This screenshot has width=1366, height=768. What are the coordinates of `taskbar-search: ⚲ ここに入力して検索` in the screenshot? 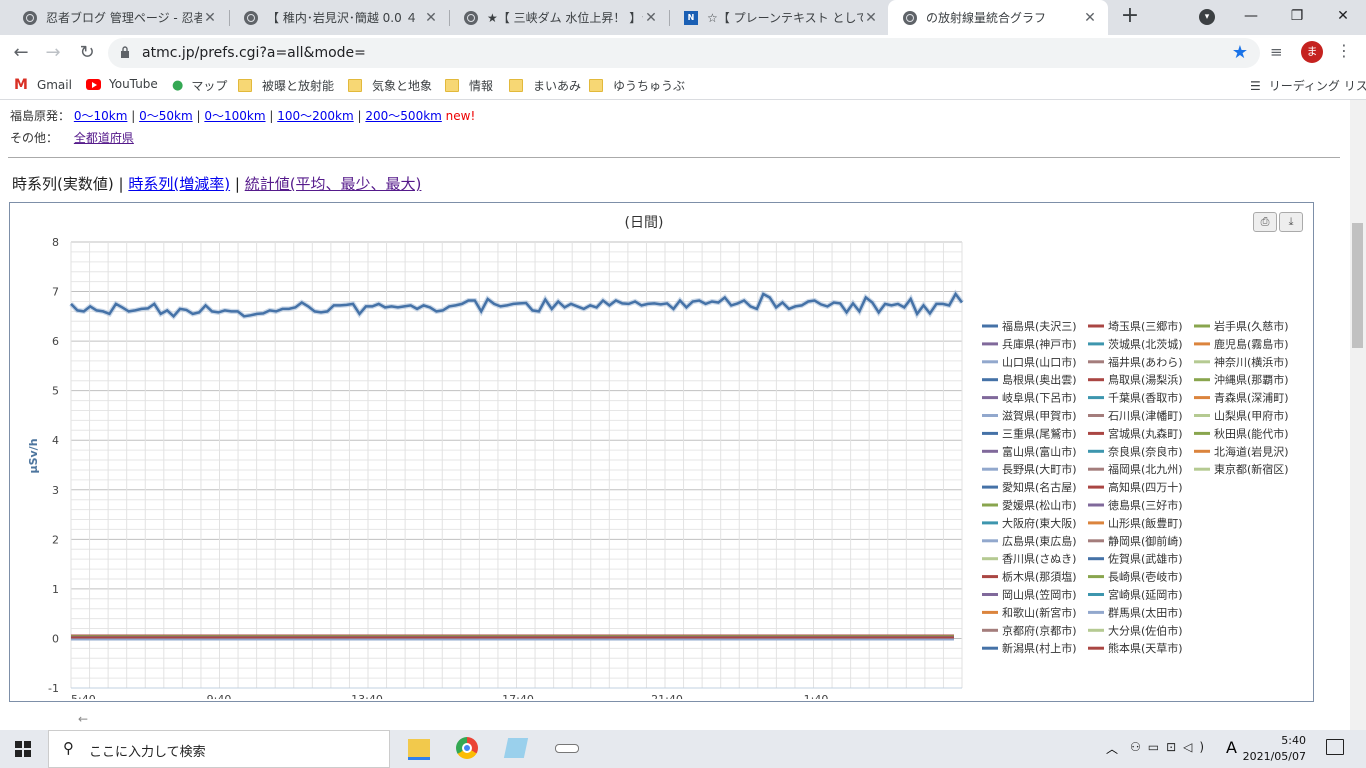 It's located at (219, 749).